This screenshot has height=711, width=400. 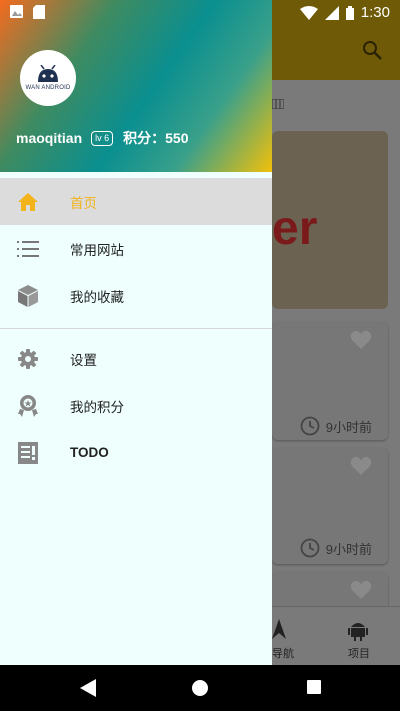 What do you see at coordinates (358, 632) in the screenshot?
I see `android-icon` at bounding box center [358, 632].